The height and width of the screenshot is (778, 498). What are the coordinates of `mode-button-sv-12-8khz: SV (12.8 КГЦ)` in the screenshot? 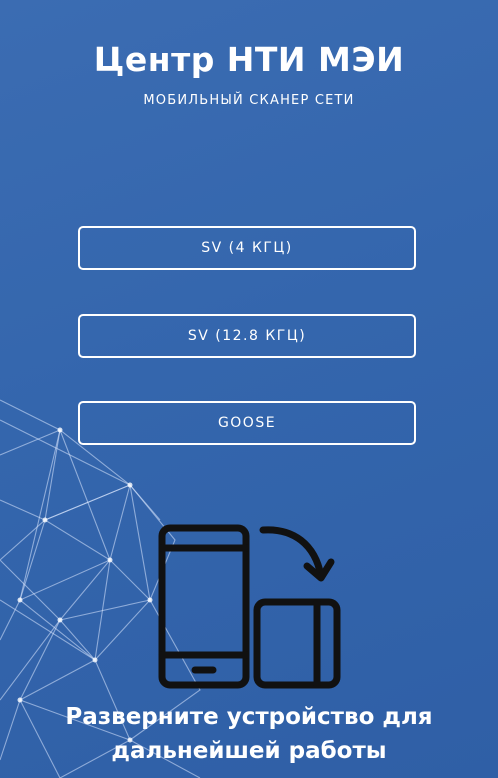 It's located at (247, 336).